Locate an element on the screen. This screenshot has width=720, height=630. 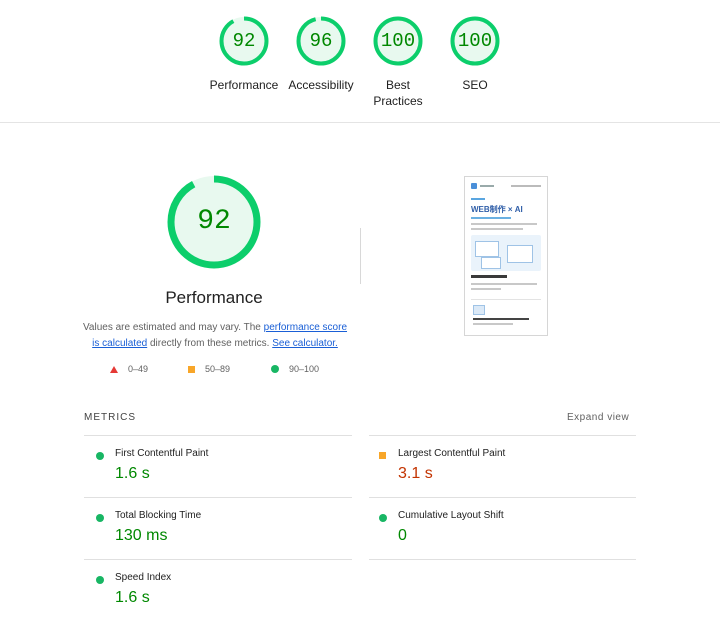
triangle-icon is located at coordinates (114, 369).